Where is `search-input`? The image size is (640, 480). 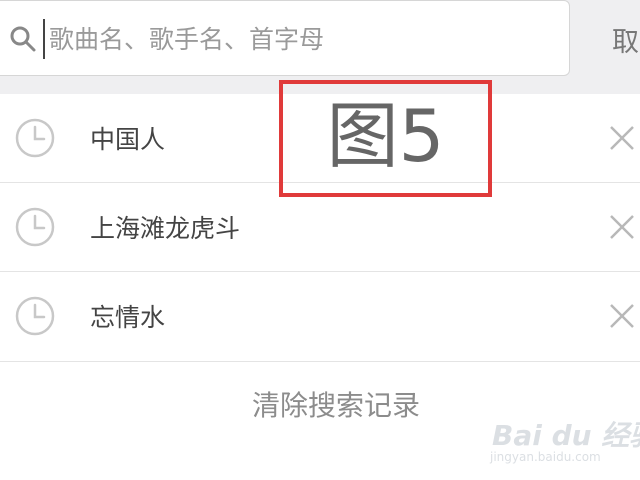
search-input is located at coordinates (296, 39).